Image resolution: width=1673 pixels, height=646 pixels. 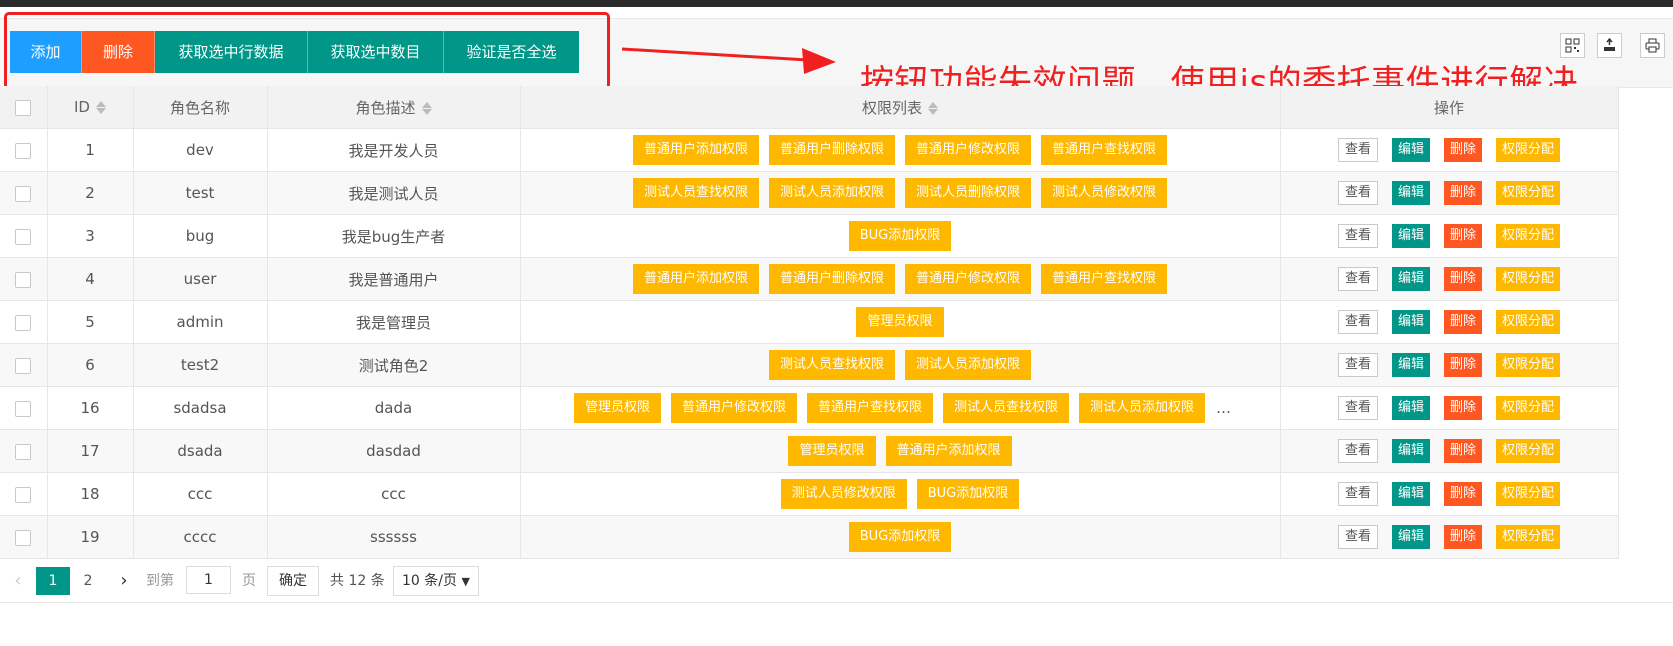 What do you see at coordinates (809, 537) in the screenshot?
I see `table-row: 19 cccc ssssss BUG添加权限 查看 编辑 删除 权限分配` at bounding box center [809, 537].